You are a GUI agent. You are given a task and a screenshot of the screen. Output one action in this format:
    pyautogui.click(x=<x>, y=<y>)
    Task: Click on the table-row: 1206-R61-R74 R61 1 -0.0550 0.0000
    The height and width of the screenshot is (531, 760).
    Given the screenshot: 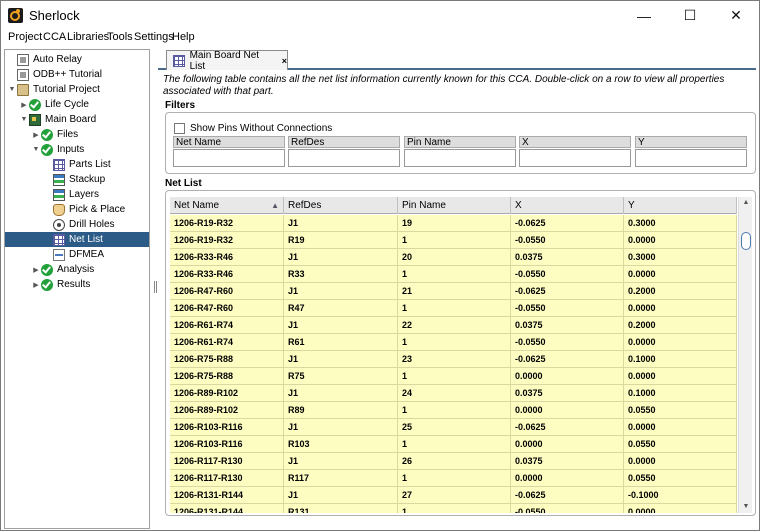 What is the action you would take?
    pyautogui.click(x=453, y=342)
    